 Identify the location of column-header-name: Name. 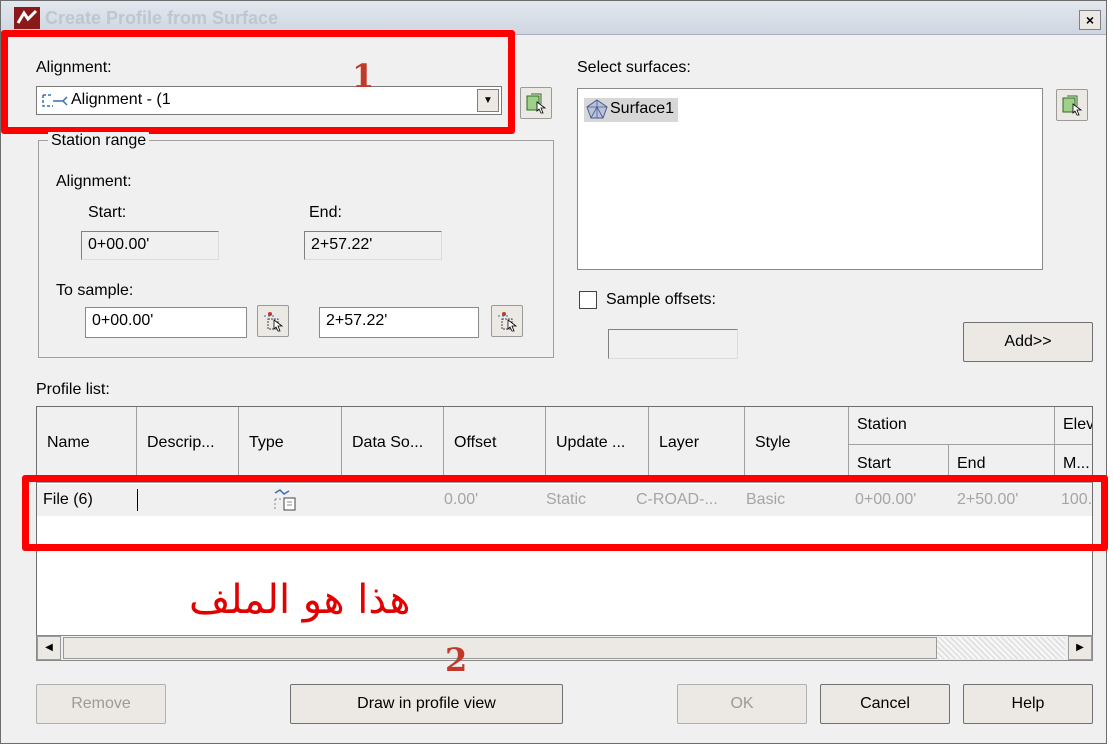
(87, 445).